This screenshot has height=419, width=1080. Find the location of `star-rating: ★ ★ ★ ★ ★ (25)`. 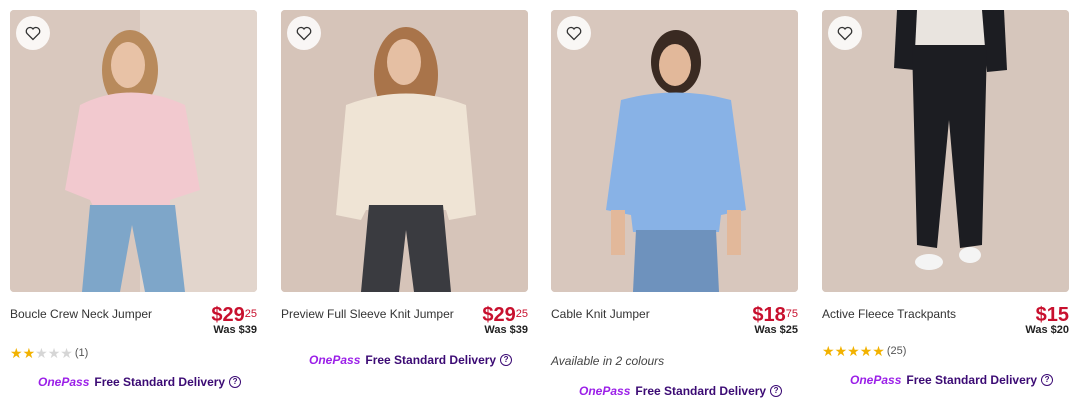

star-rating: ★ ★ ★ ★ ★ (25) is located at coordinates (864, 351).